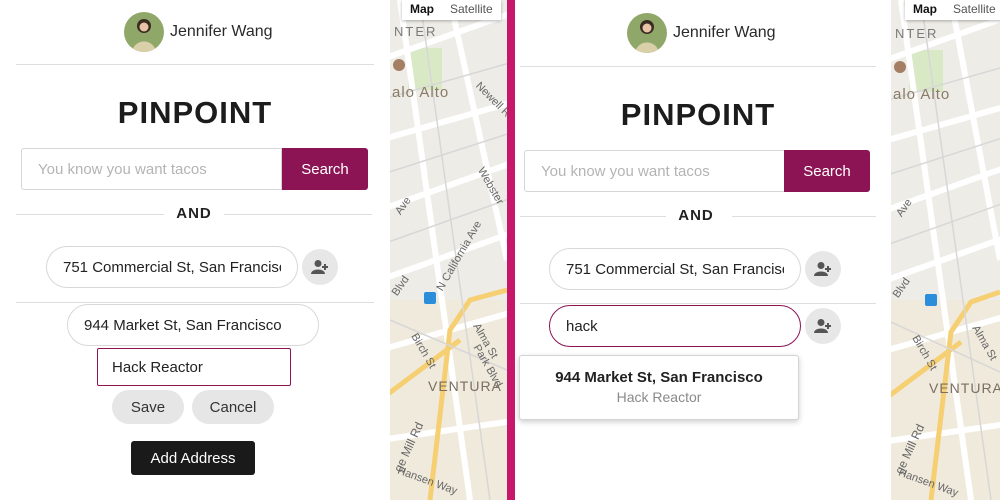 The width and height of the screenshot is (1000, 500). Describe the element at coordinates (675, 326) in the screenshot. I see `new-address-input` at that location.